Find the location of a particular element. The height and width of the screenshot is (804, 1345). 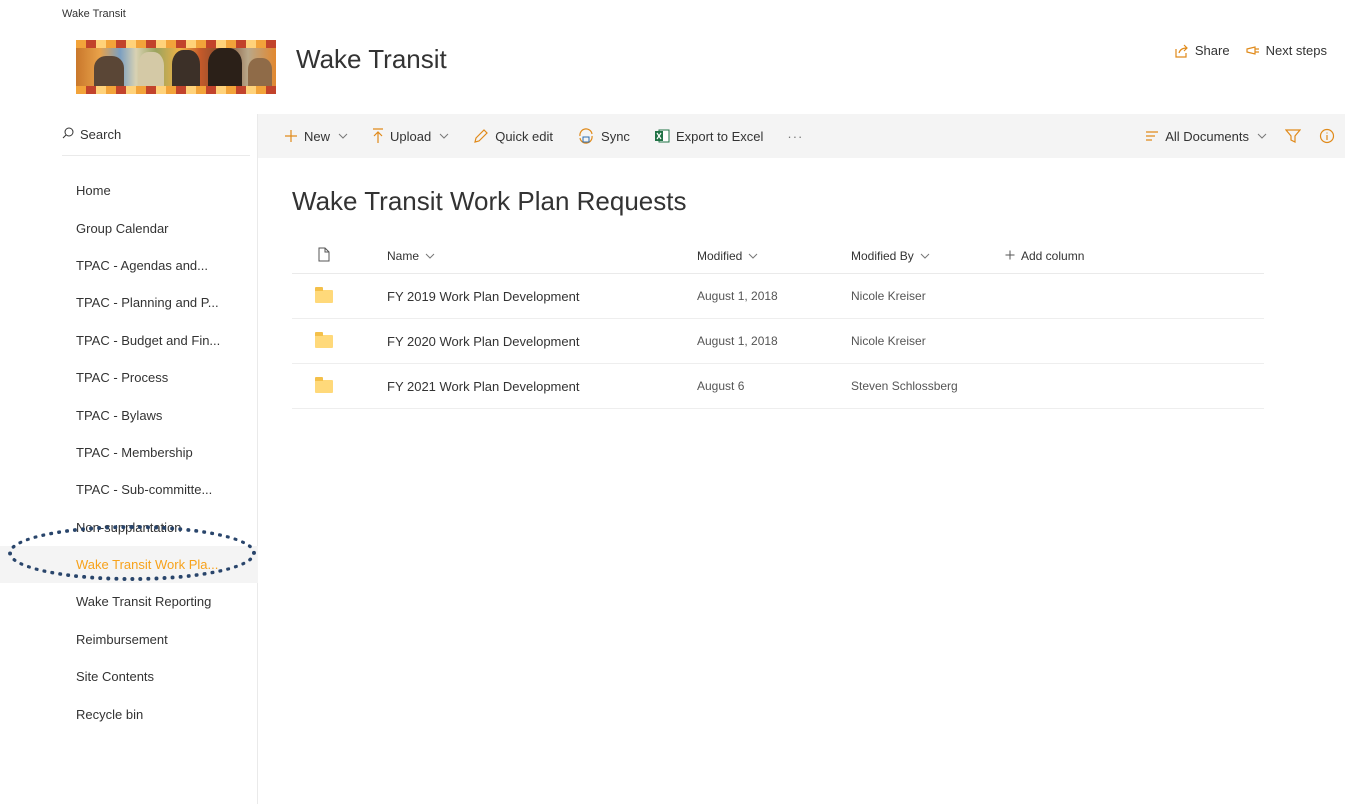

new-label: New is located at coordinates (317, 136).